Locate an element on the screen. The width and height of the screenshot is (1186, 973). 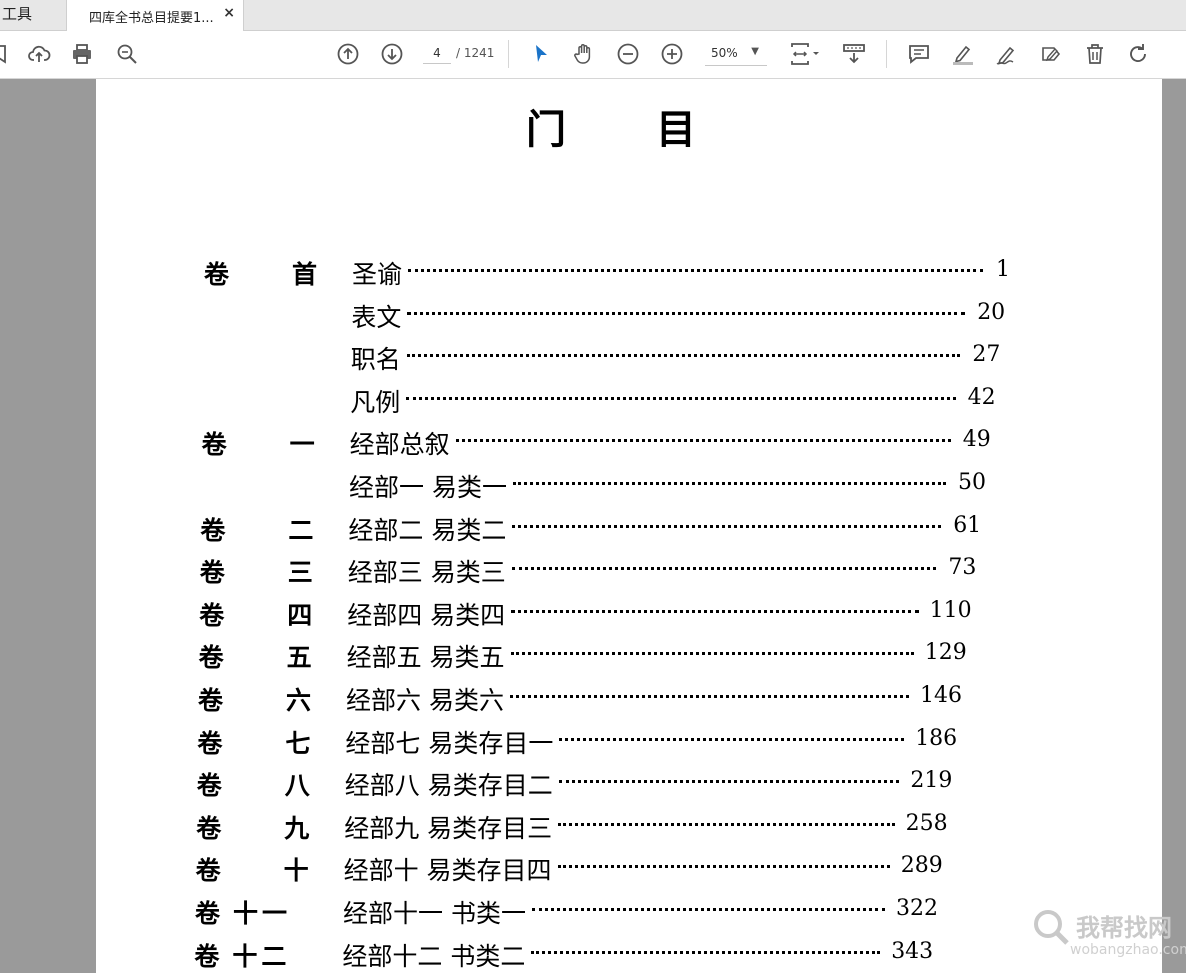
tab-bar: 工具 四库全书总目提要1... × is located at coordinates (593, 15).